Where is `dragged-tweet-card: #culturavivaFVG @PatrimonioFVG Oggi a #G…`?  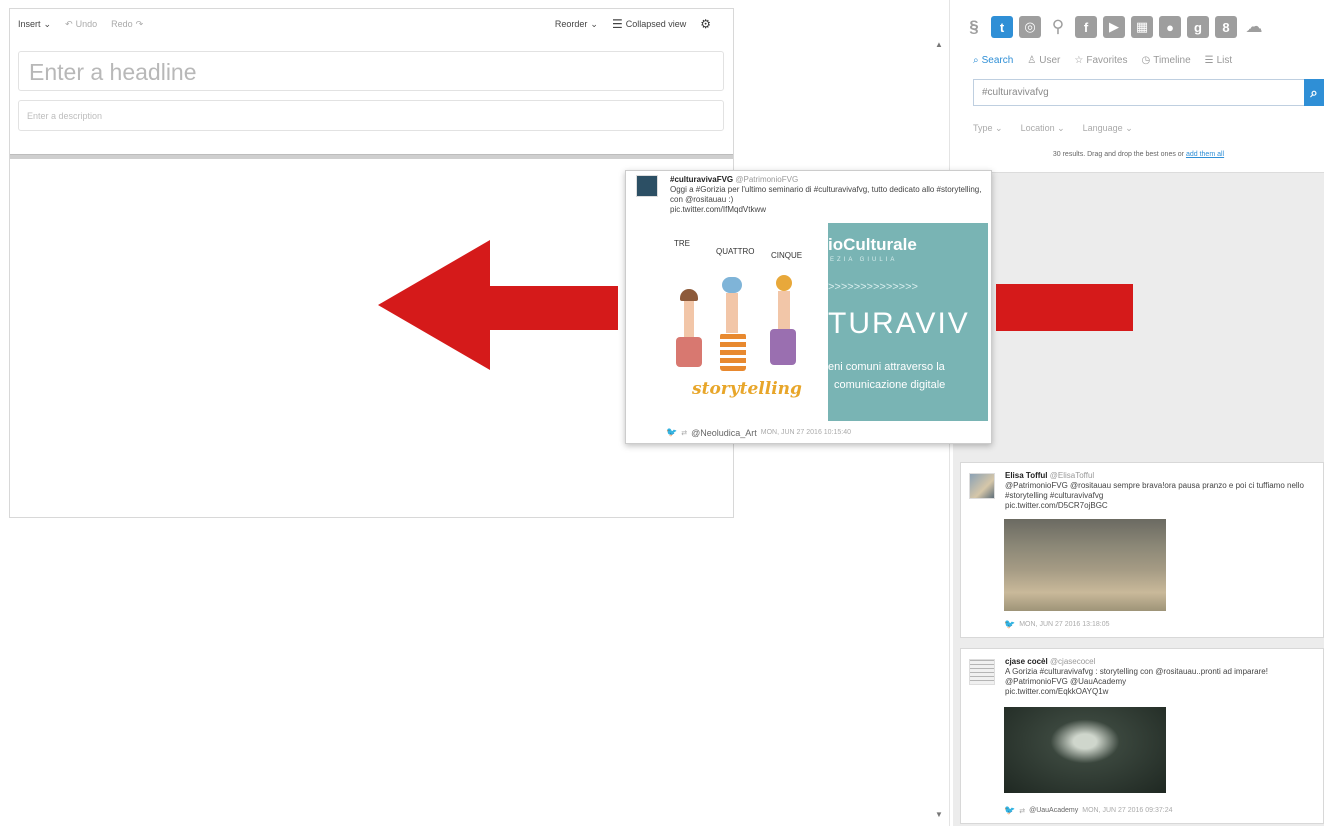 dragged-tweet-card: #culturavivaFVG @PatrimonioFVG Oggi a #G… is located at coordinates (808, 307).